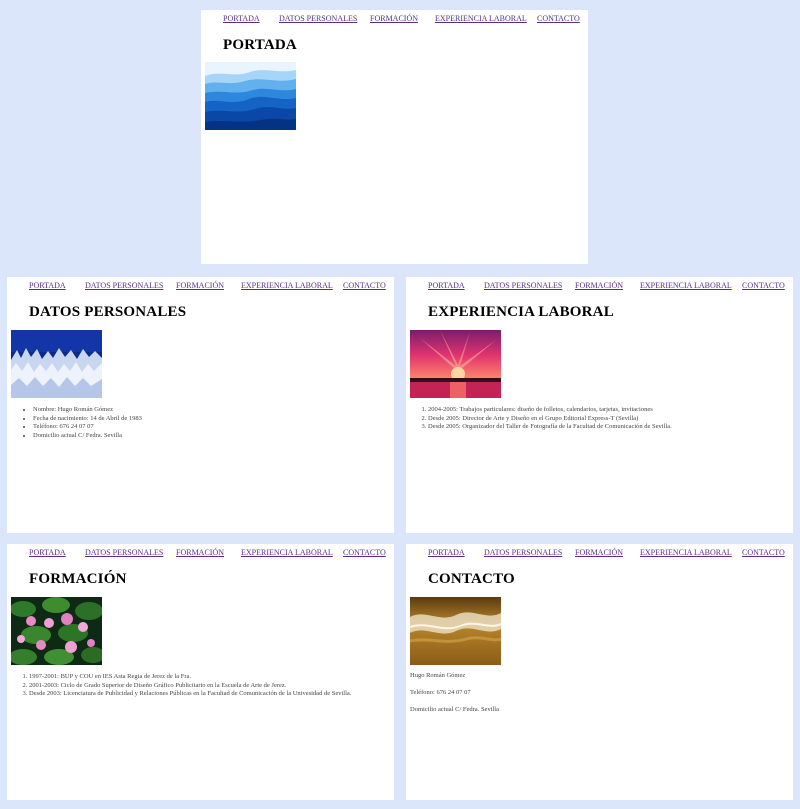  Describe the element at coordinates (87, 410) in the screenshot. I see `list-item: Nombre: Hugo Román Gómez` at that location.